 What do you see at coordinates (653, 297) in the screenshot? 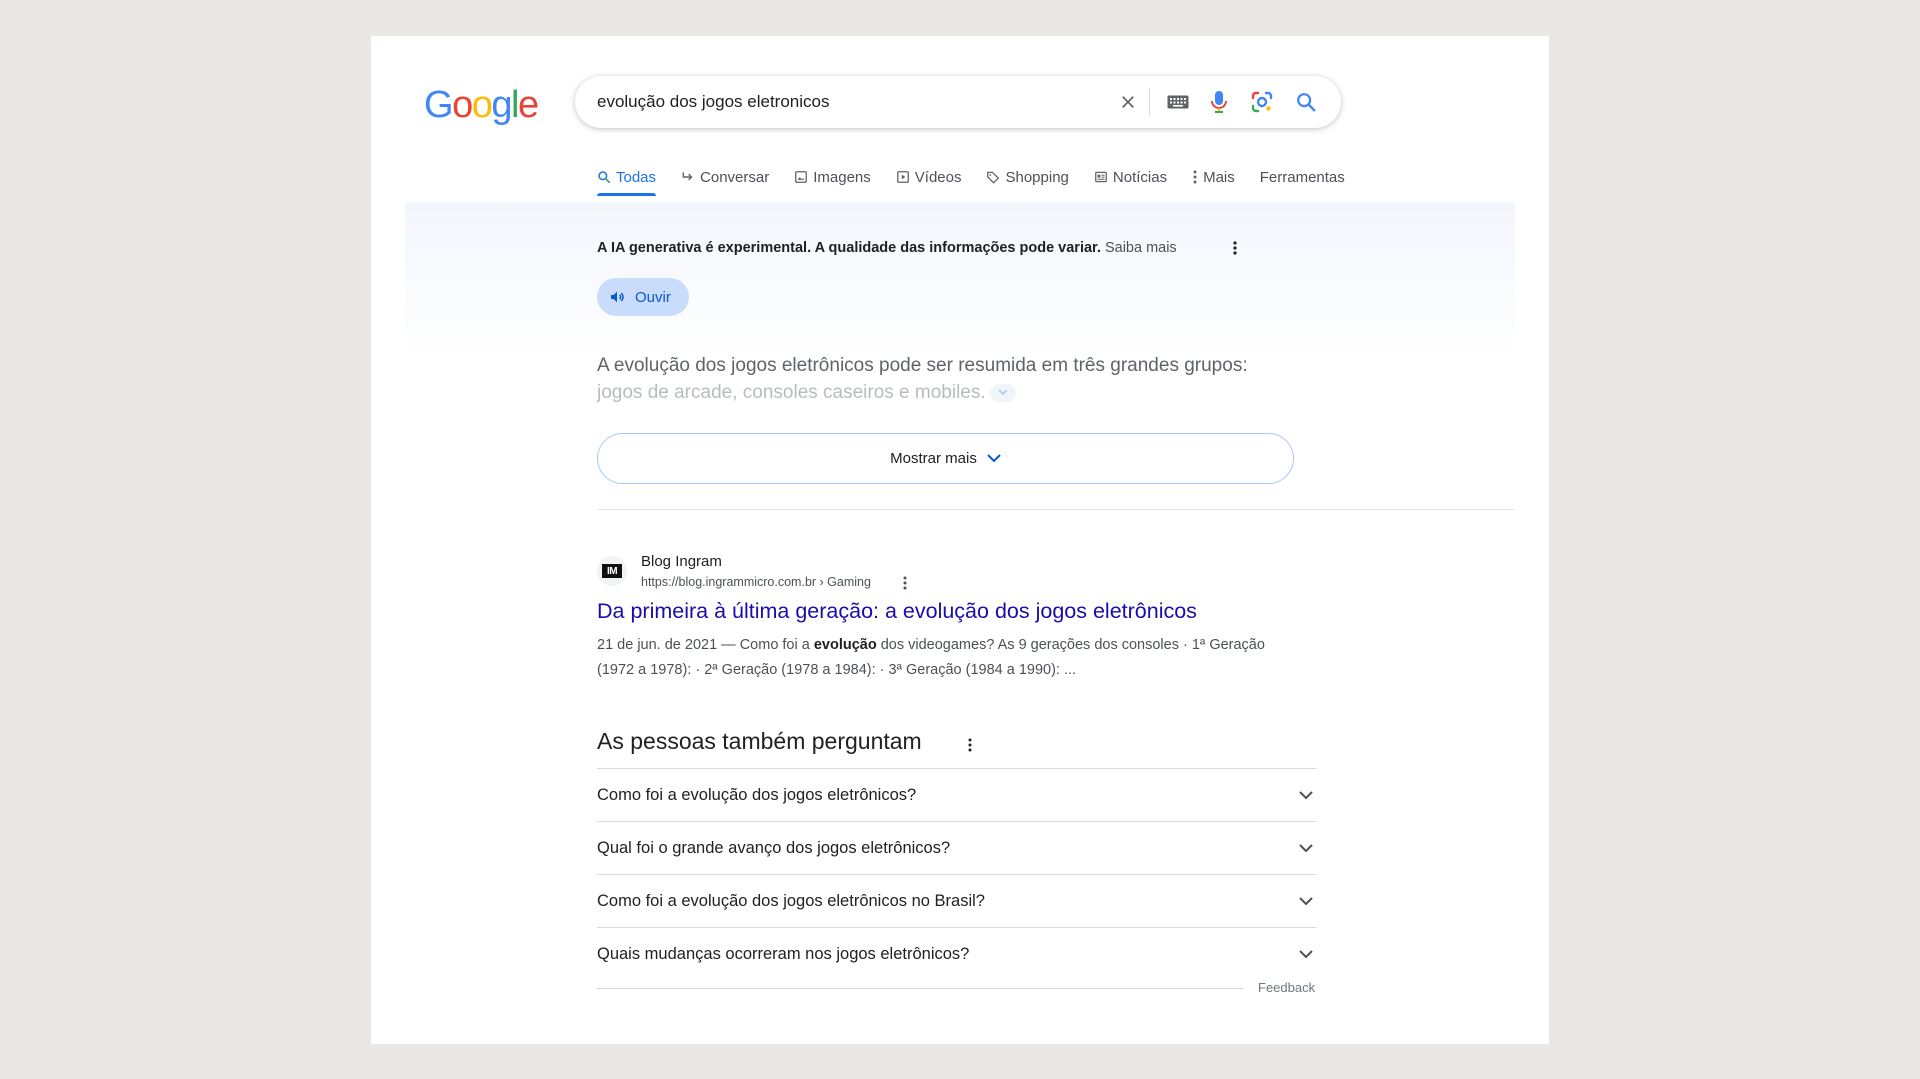
I see `listen-label: Ouvir` at bounding box center [653, 297].